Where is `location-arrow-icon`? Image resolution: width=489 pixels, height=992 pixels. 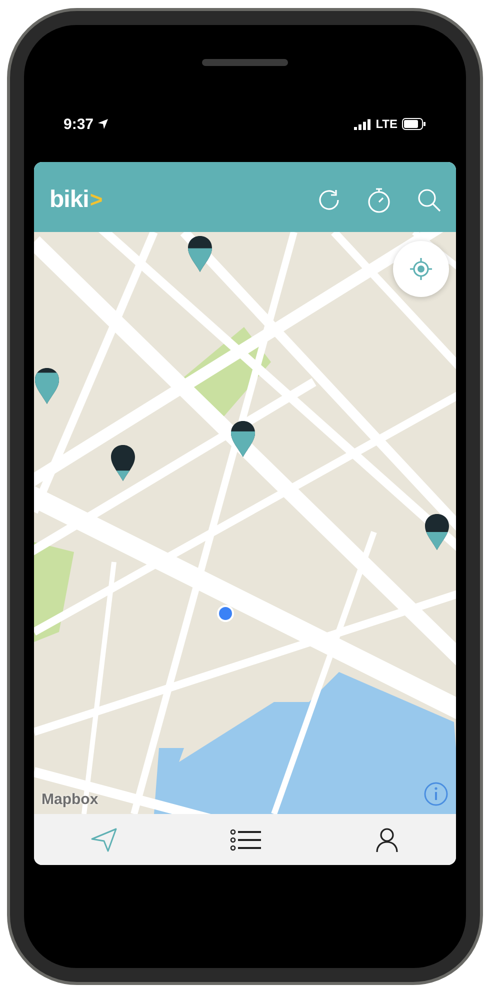
location-arrow-icon is located at coordinates (103, 124).